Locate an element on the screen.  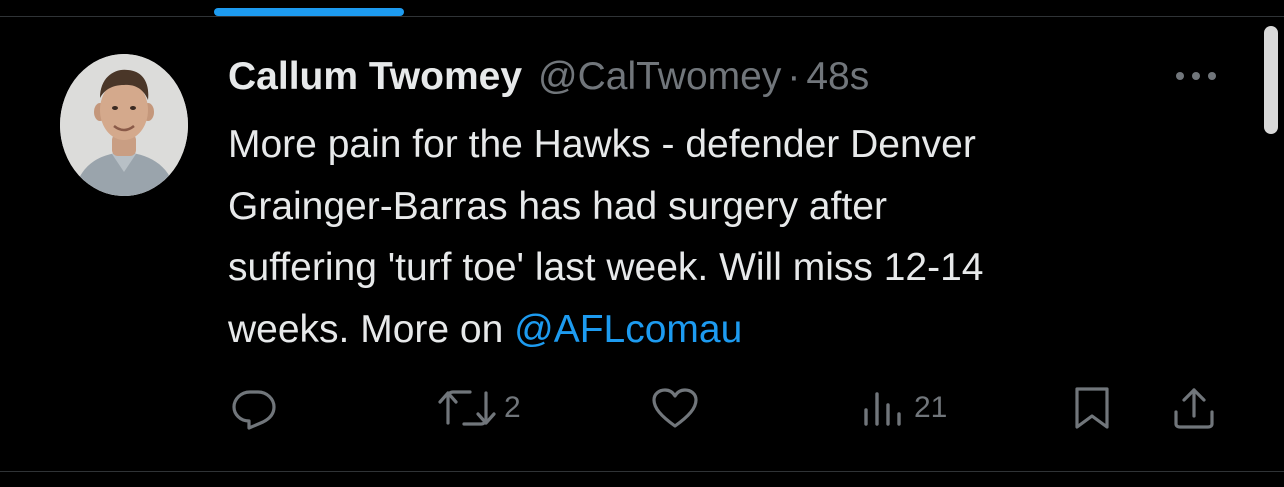
bottom-divider is located at coordinates (642, 471).